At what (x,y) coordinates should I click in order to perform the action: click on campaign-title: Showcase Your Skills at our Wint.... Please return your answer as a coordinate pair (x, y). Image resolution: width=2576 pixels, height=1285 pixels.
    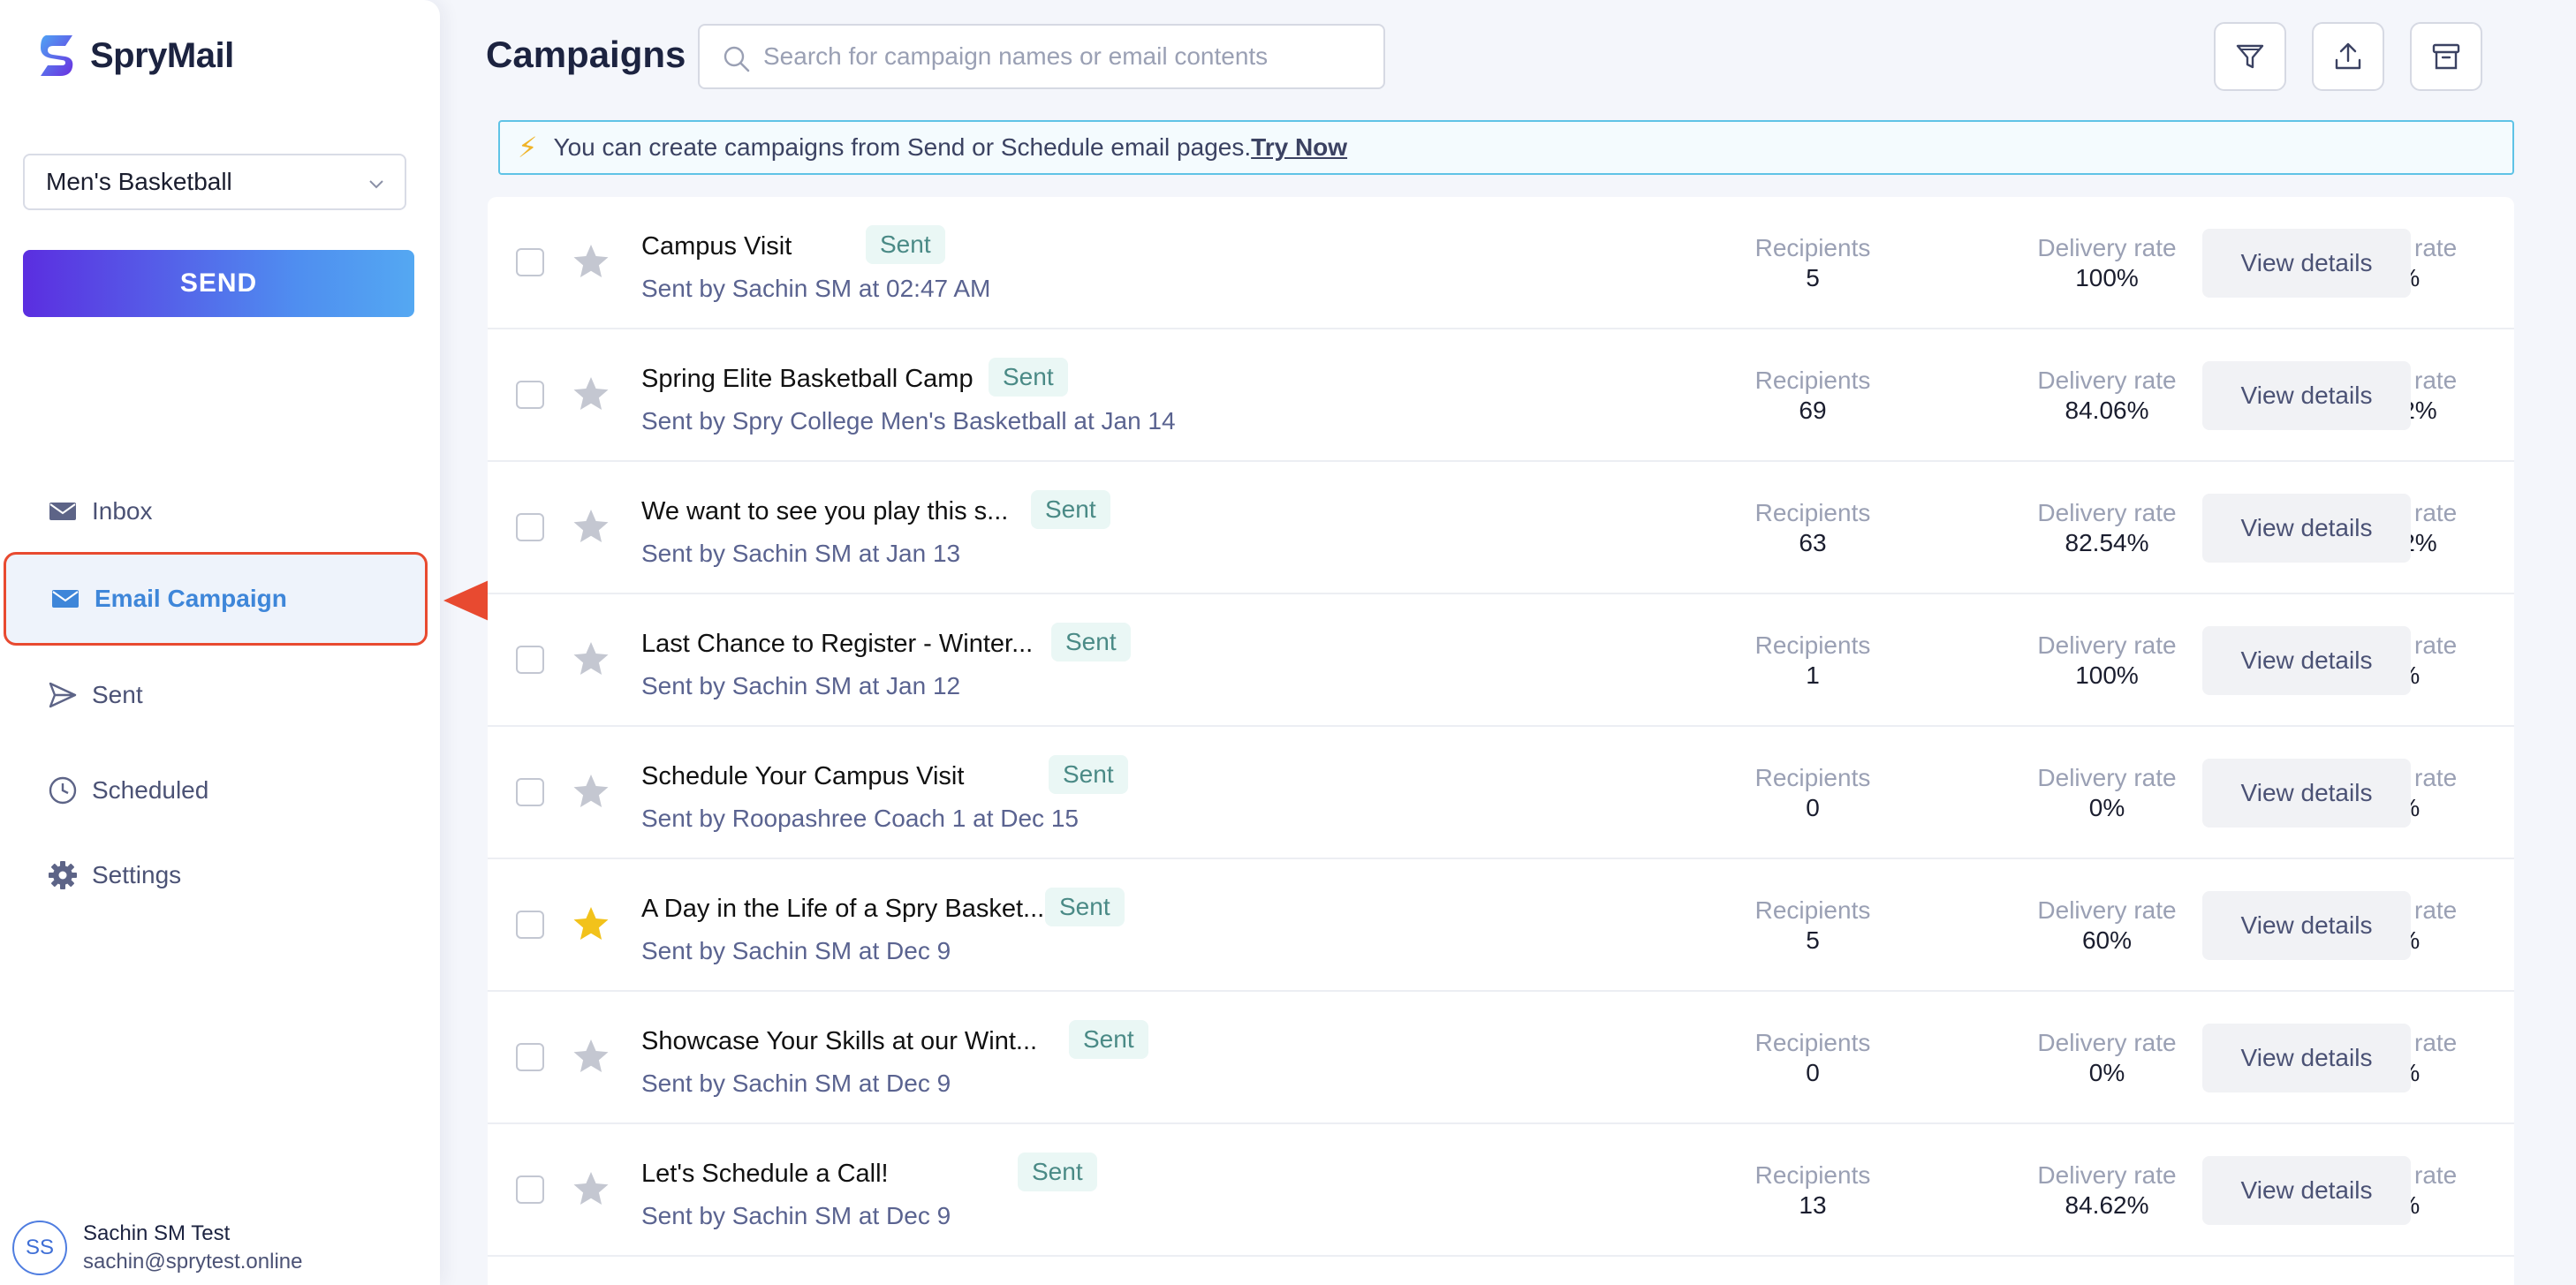
    Looking at the image, I should click on (839, 1041).